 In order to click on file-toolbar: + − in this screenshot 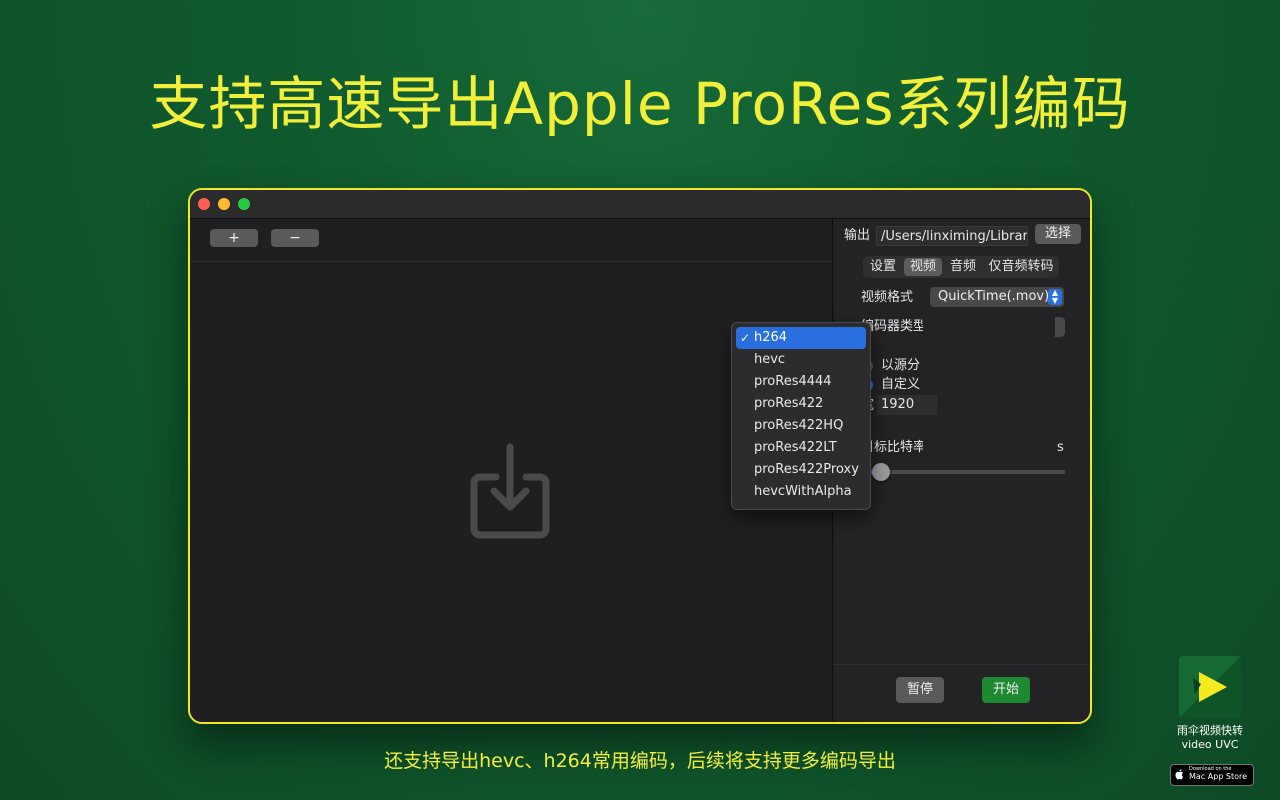, I will do `click(511, 240)`.